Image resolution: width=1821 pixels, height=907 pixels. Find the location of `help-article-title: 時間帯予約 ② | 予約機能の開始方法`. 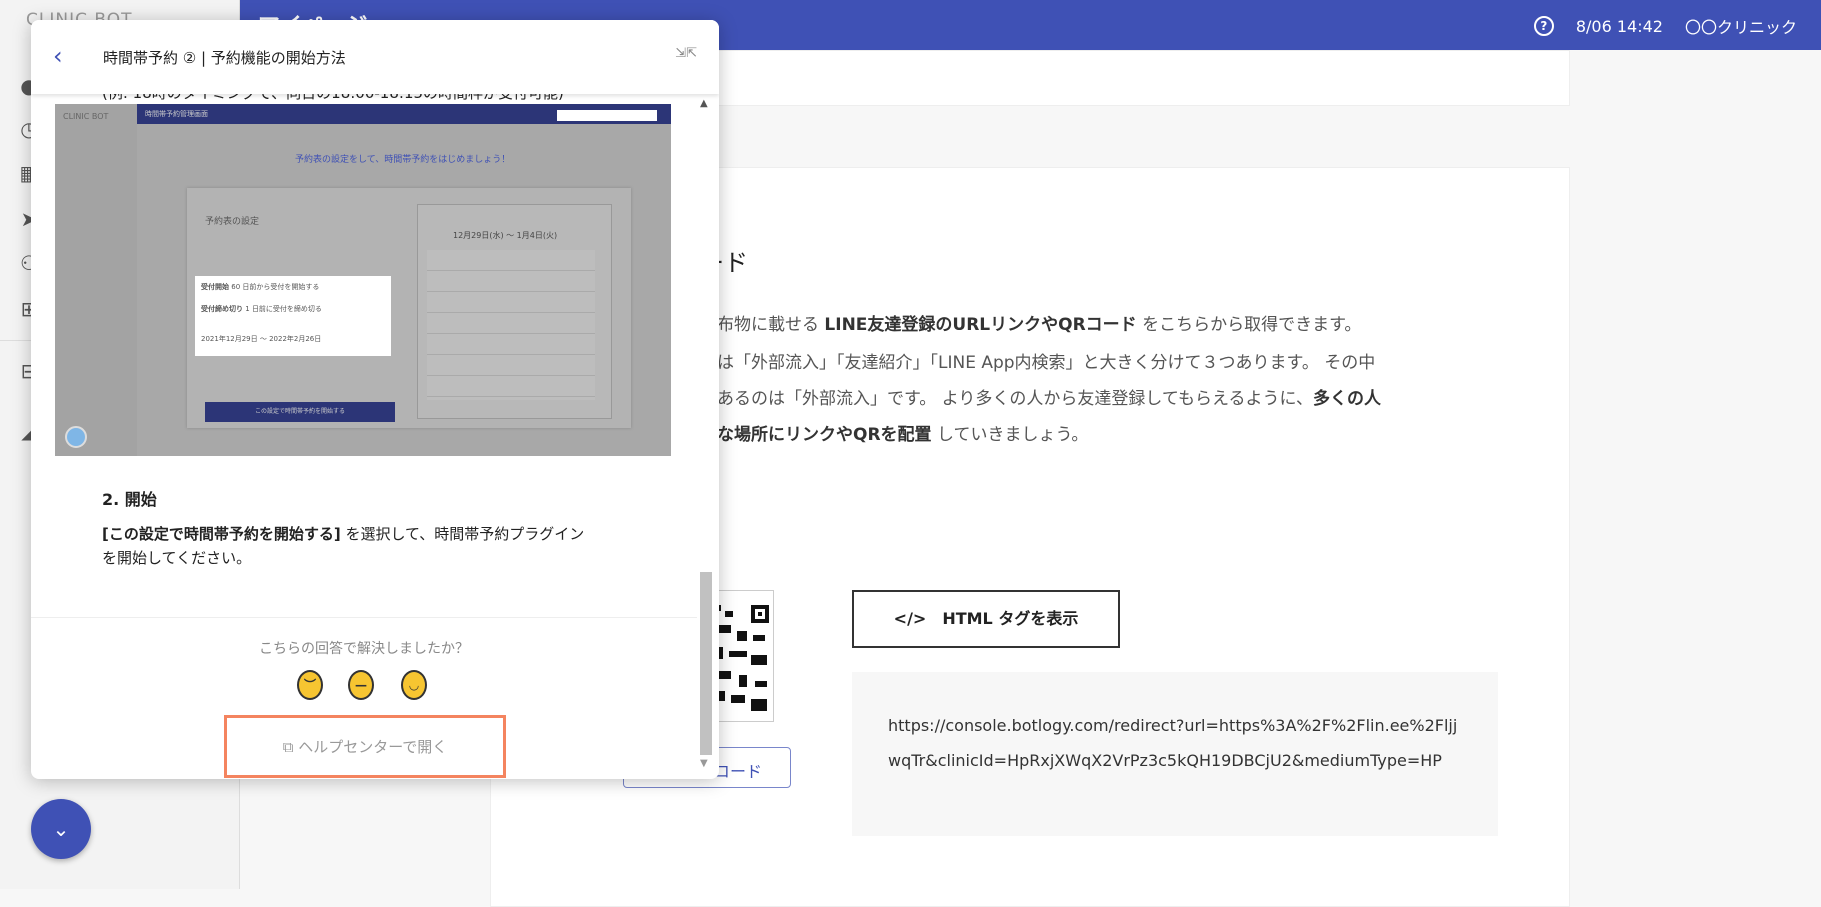

help-article-title: 時間帯予約 ② | 予約機能の開始方法 is located at coordinates (224, 58).